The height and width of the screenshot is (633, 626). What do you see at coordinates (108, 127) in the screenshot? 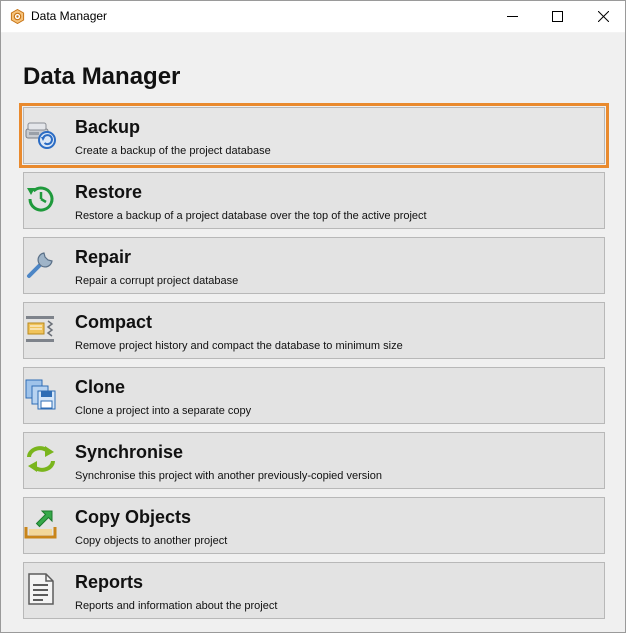
I see `backup-title: Backup` at bounding box center [108, 127].